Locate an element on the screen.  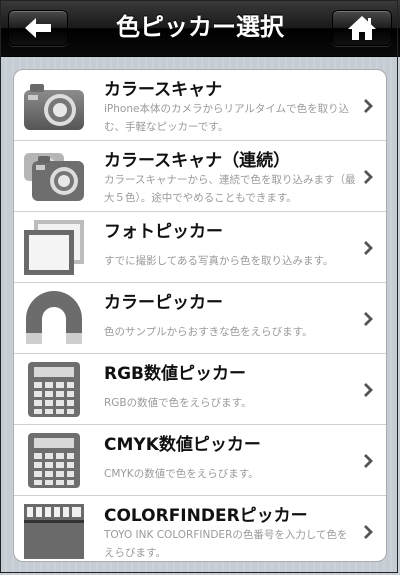
item-title: カラースキャナ is located at coordinates (163, 90).